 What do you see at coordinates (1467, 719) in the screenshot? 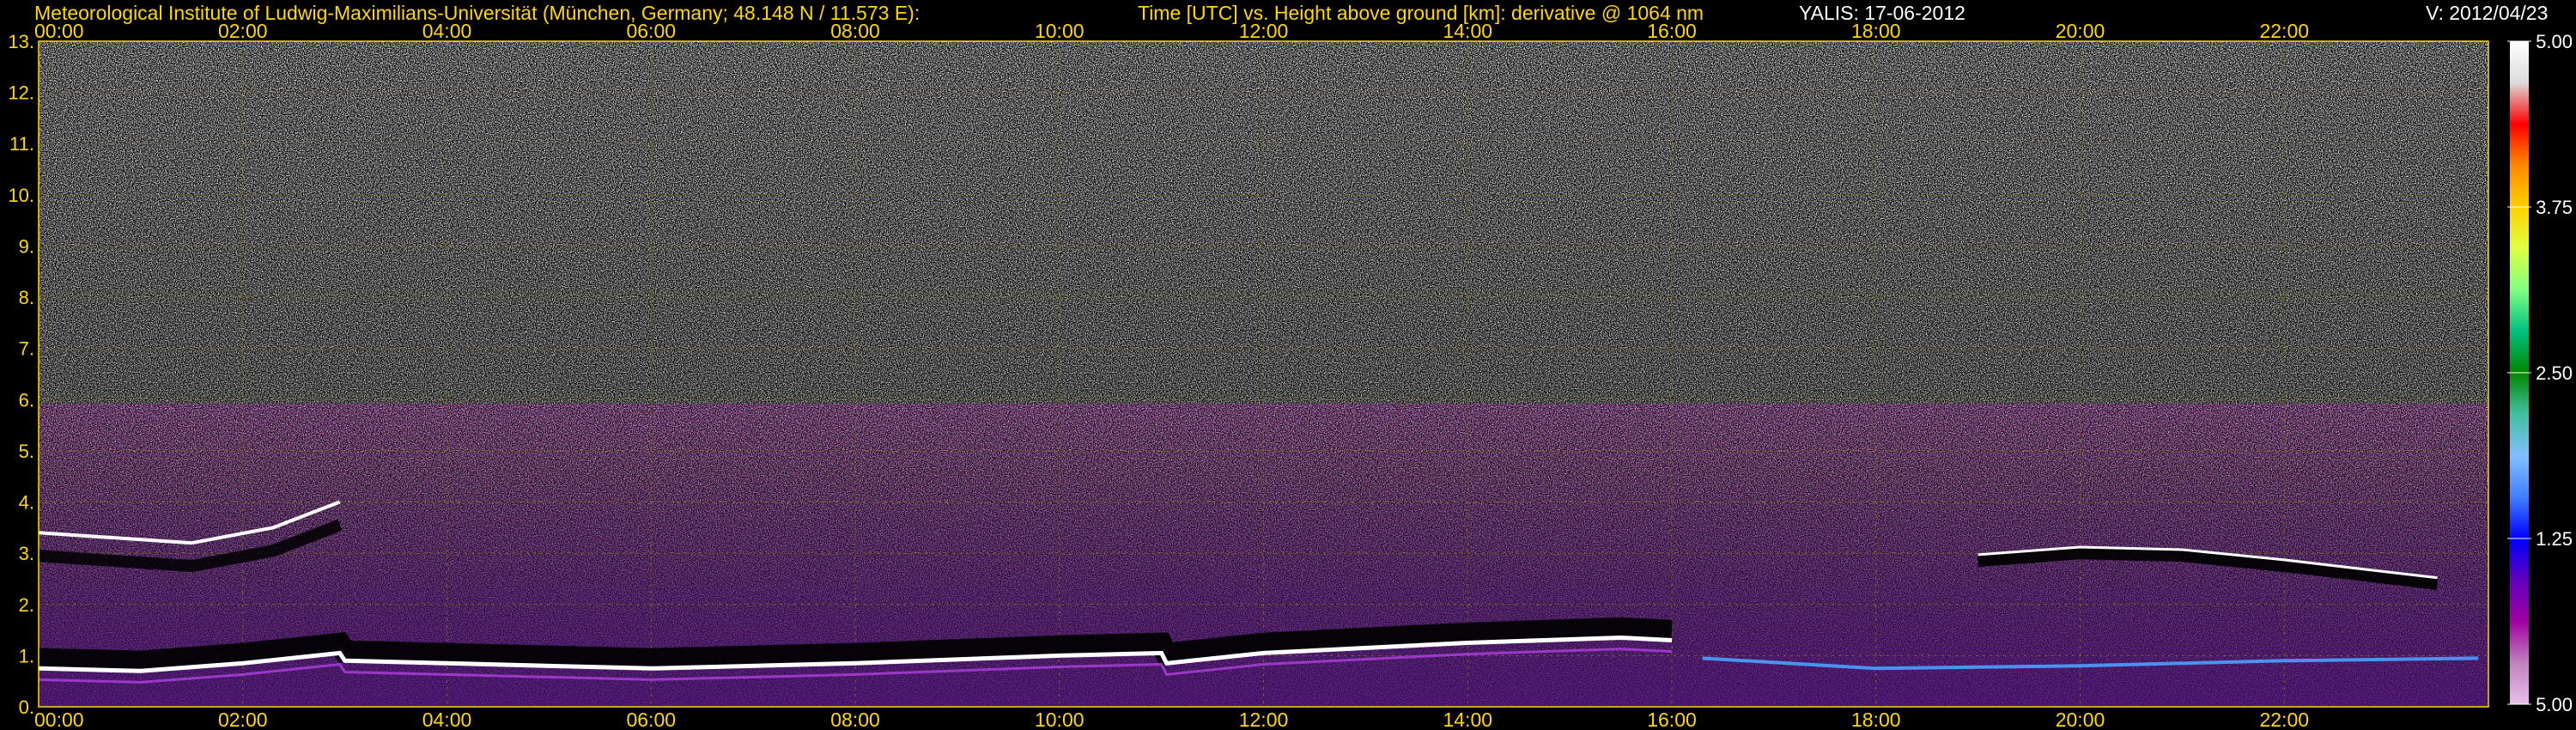
I see `x-tick-label-bottom: 14:00` at bounding box center [1467, 719].